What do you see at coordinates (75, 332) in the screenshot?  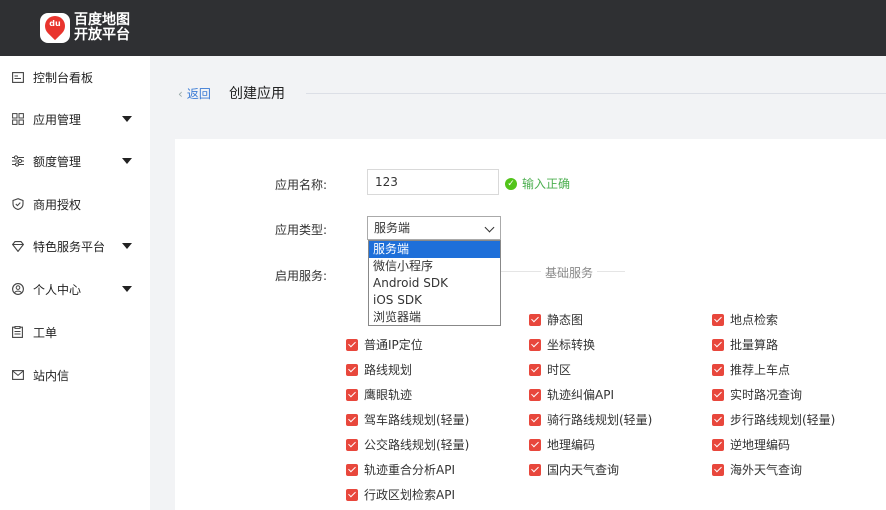 I see `sidebar-item-tickets: 工单` at bounding box center [75, 332].